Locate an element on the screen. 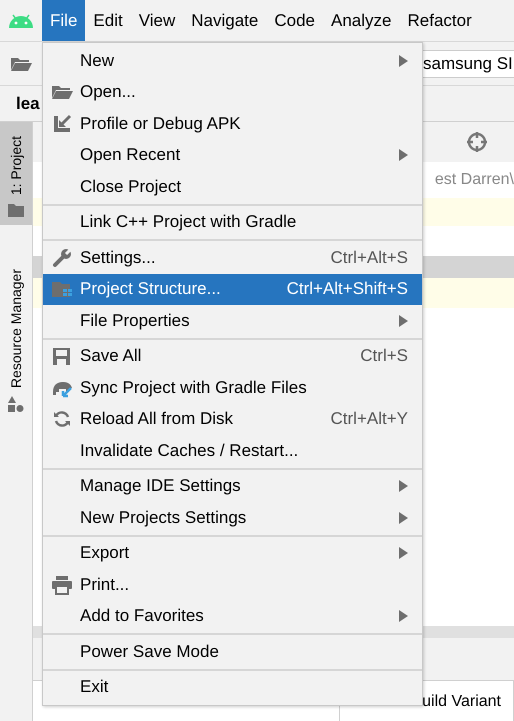  menu-item: New Projects Settings is located at coordinates (232, 518).